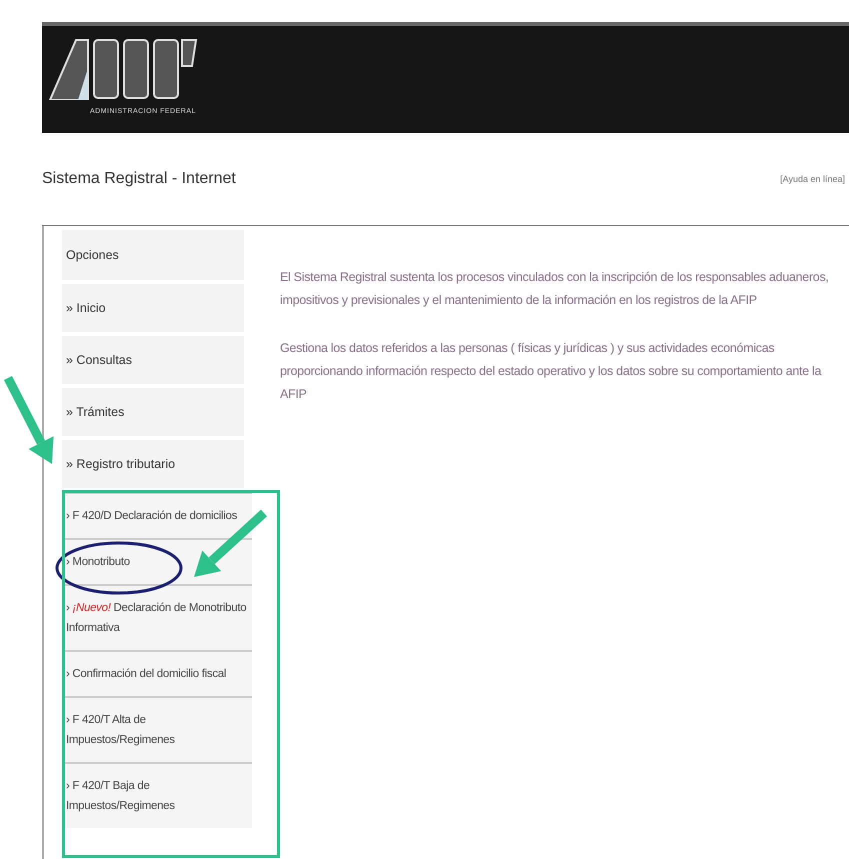 The height and width of the screenshot is (859, 849). What do you see at coordinates (153, 308) in the screenshot?
I see `menu-item: » Inicio` at bounding box center [153, 308].